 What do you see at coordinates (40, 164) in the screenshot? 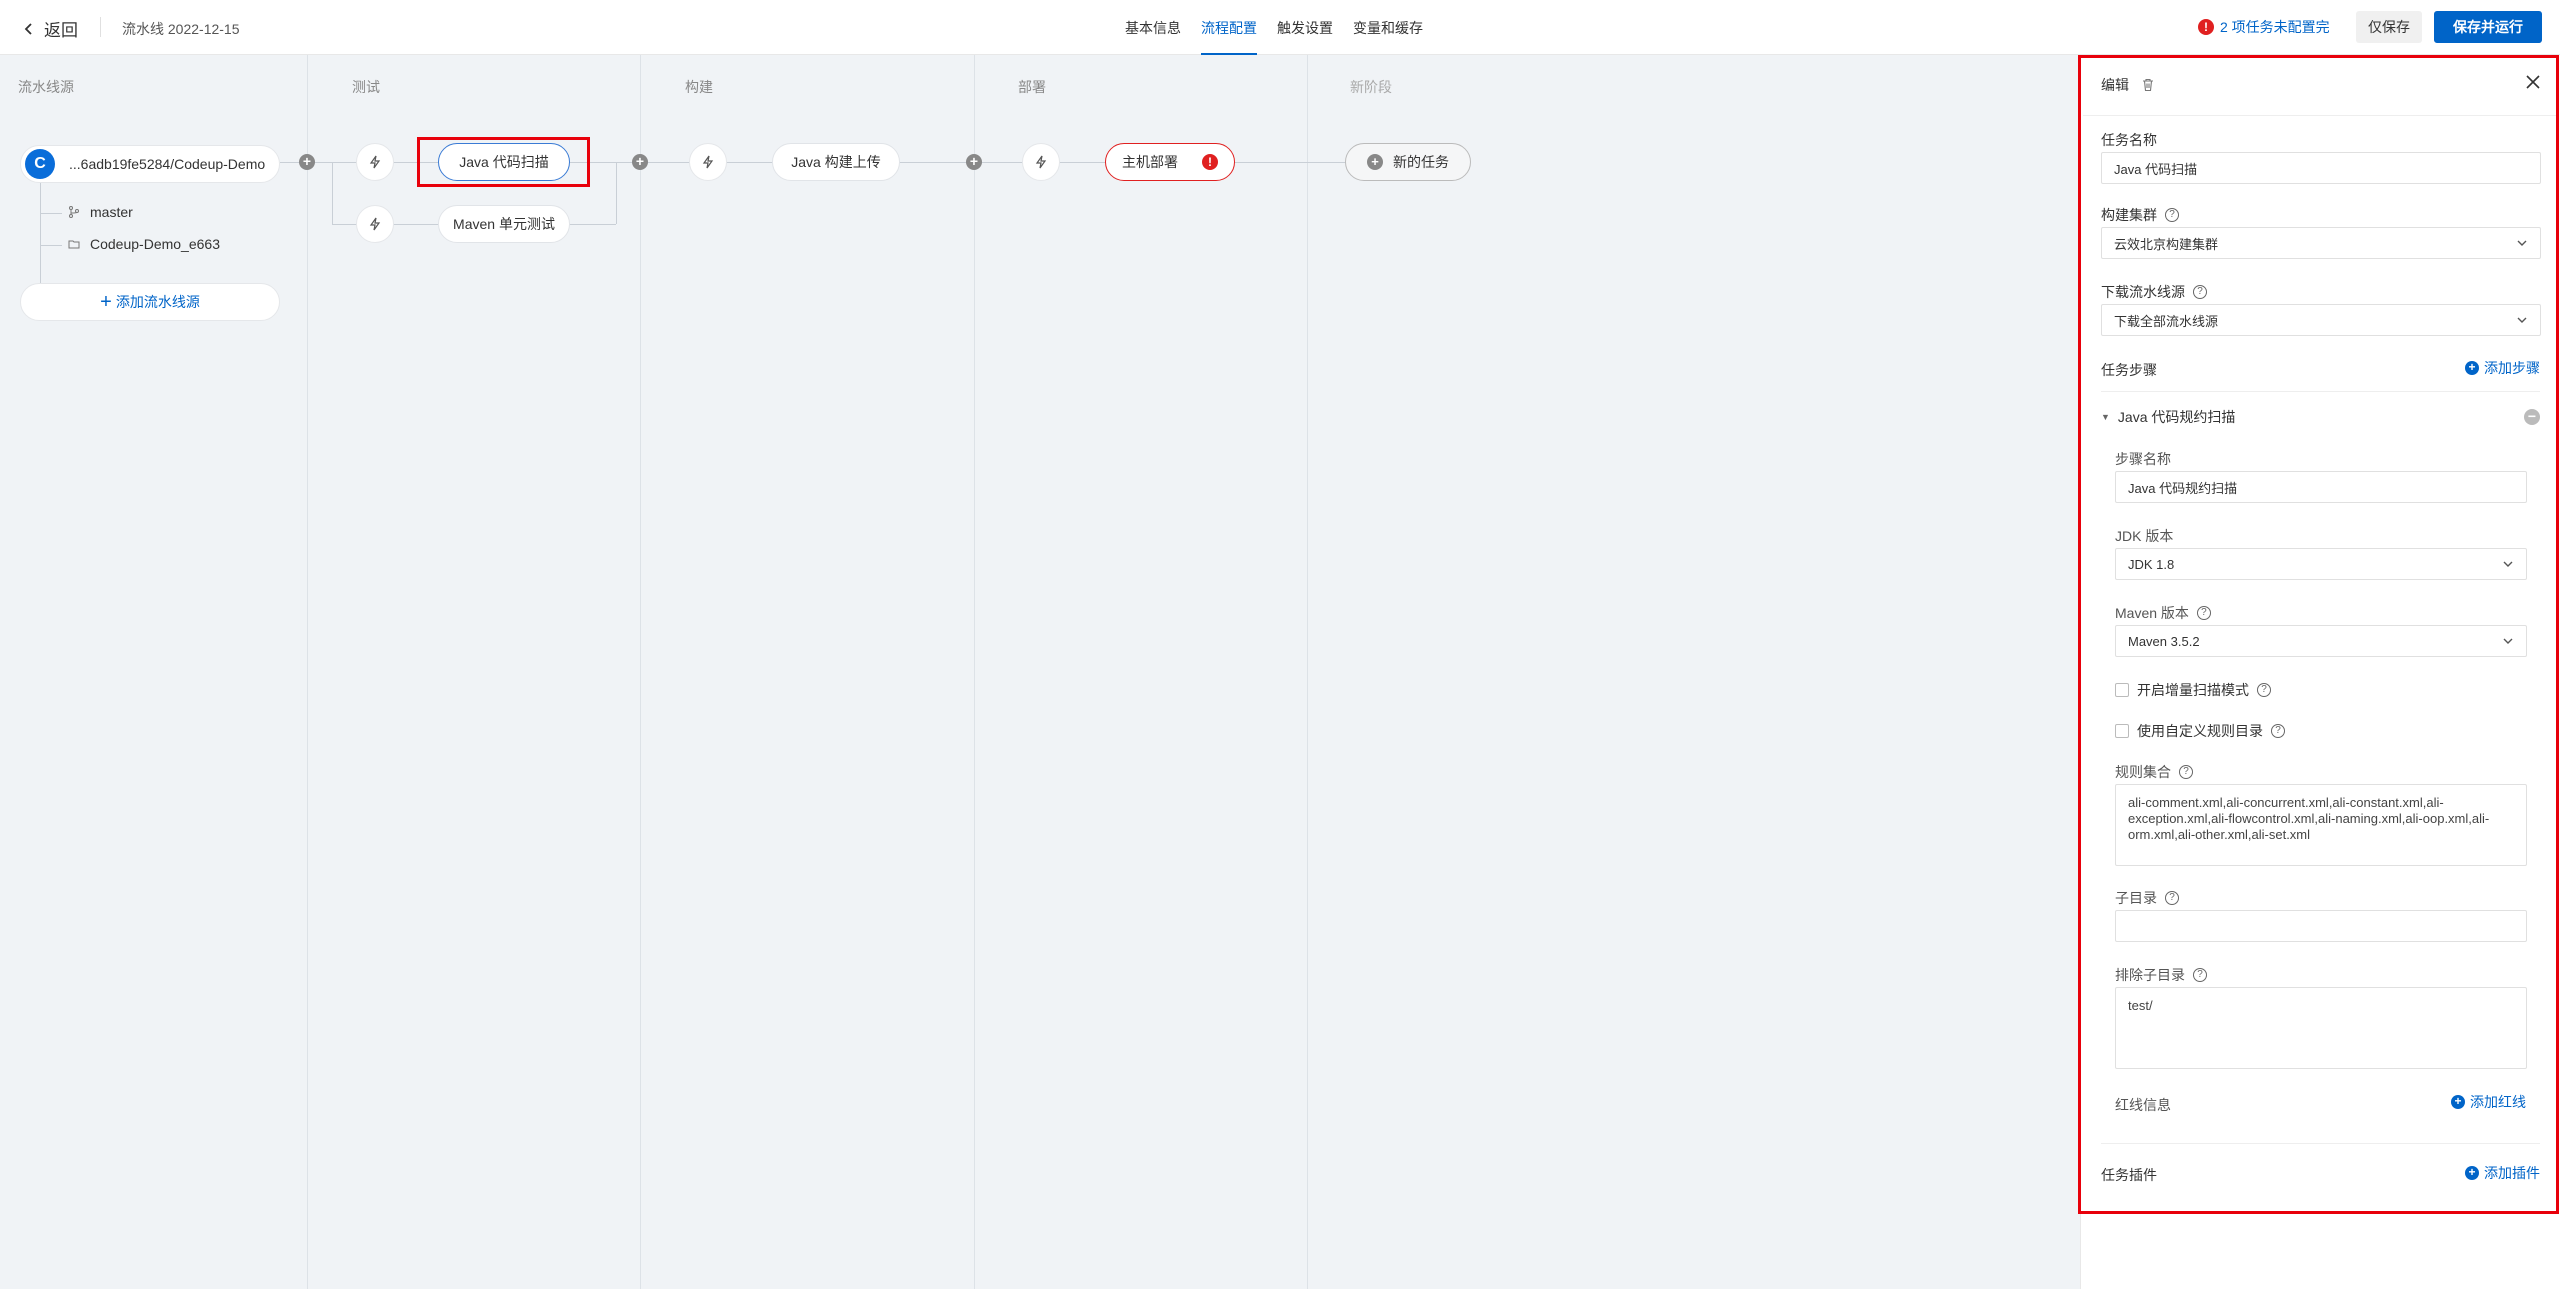
I see `codeup-logo-icon: C` at bounding box center [40, 164].